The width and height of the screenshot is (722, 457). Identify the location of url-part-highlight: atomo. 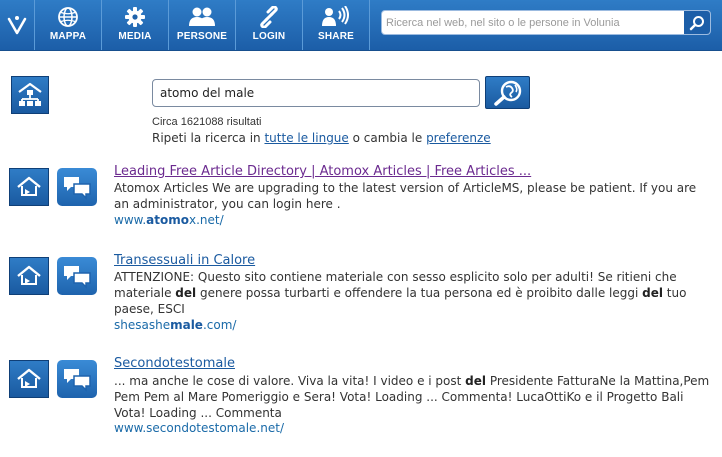
(167, 220).